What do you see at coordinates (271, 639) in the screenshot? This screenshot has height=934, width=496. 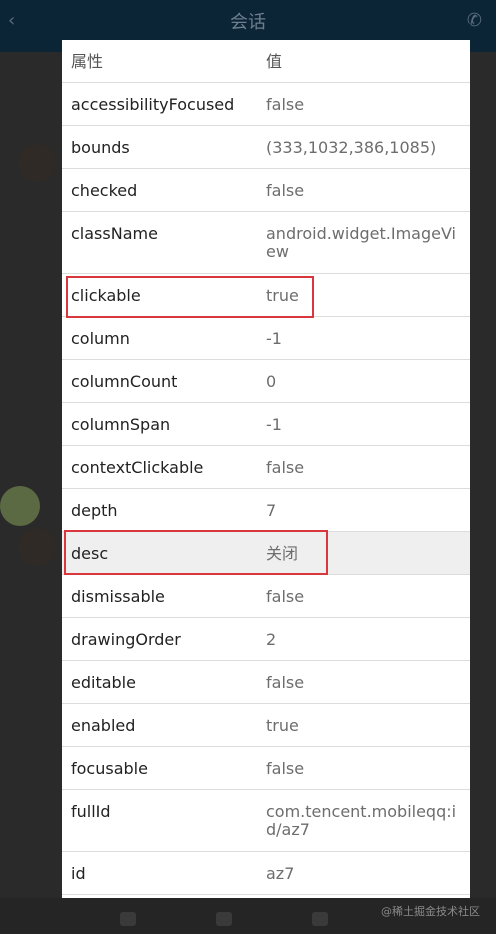 I see `property-value: 2` at bounding box center [271, 639].